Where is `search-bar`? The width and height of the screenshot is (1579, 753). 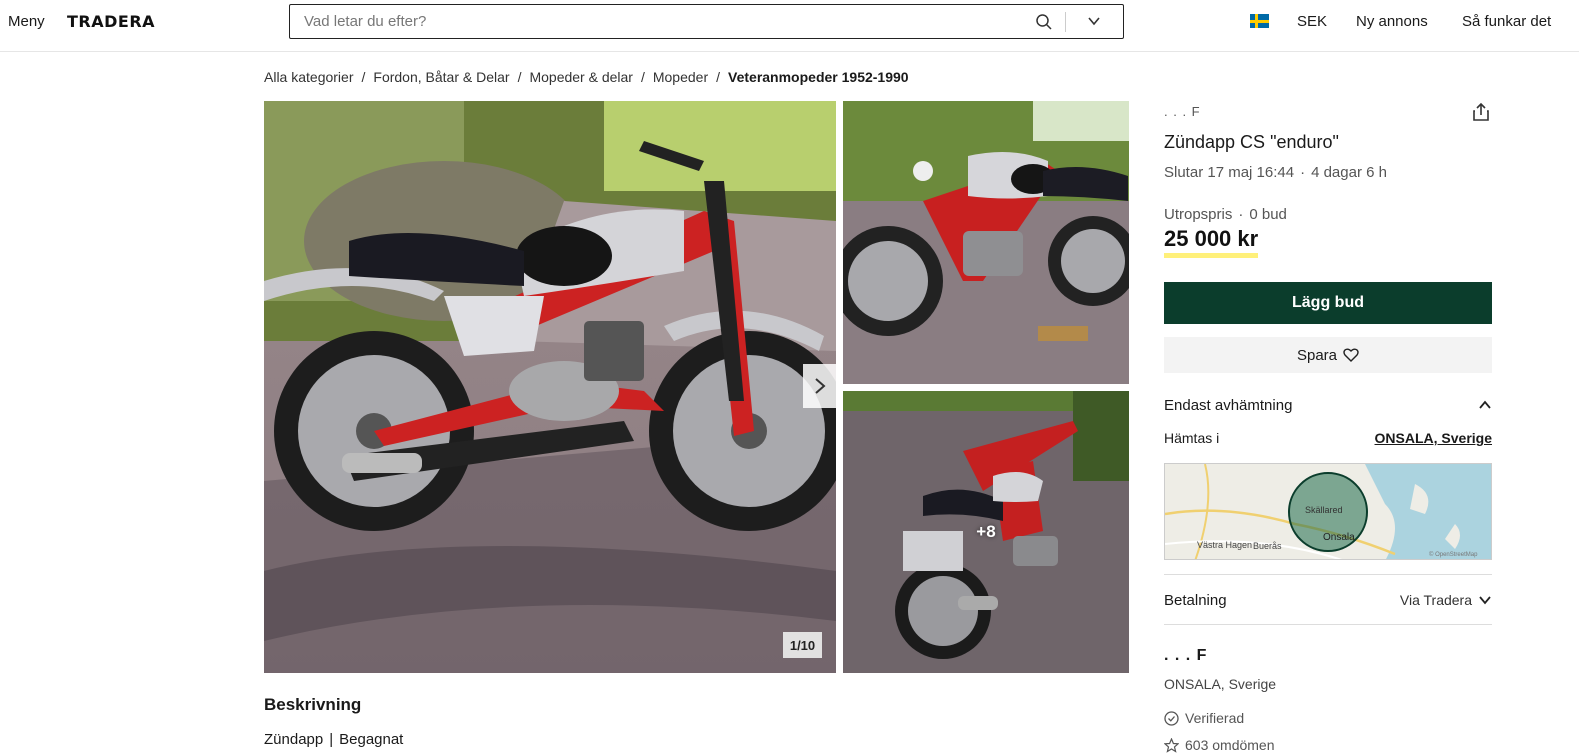 search-bar is located at coordinates (706, 21).